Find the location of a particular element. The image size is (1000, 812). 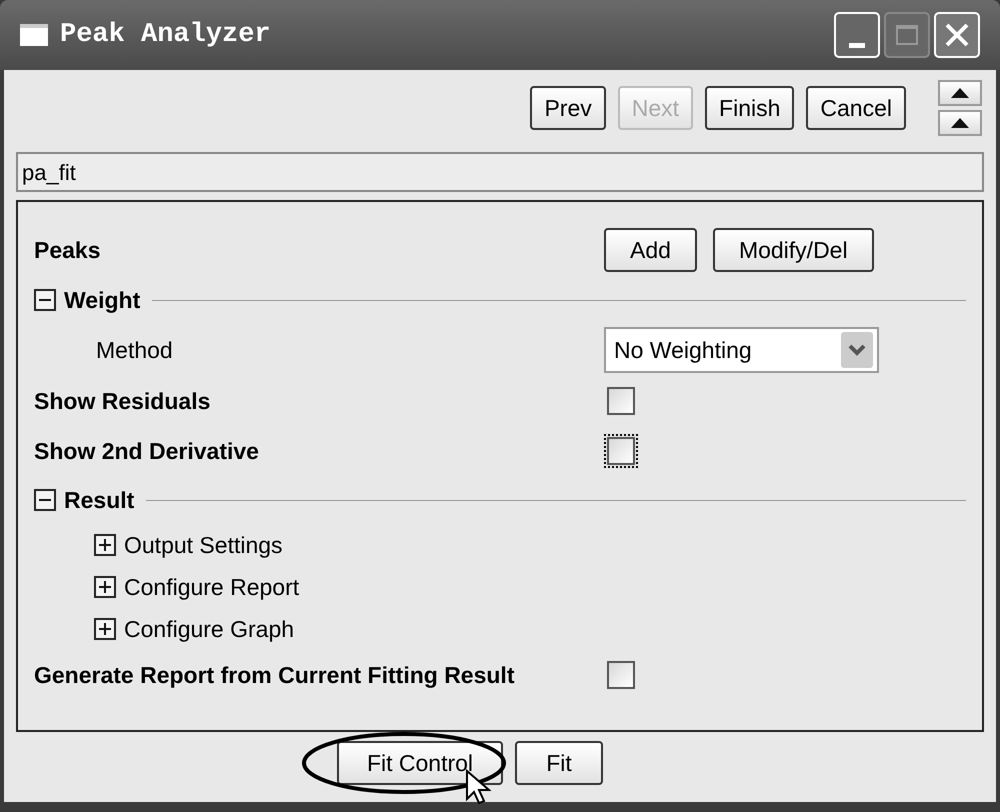

name-field: pa_fit is located at coordinates (500, 172).